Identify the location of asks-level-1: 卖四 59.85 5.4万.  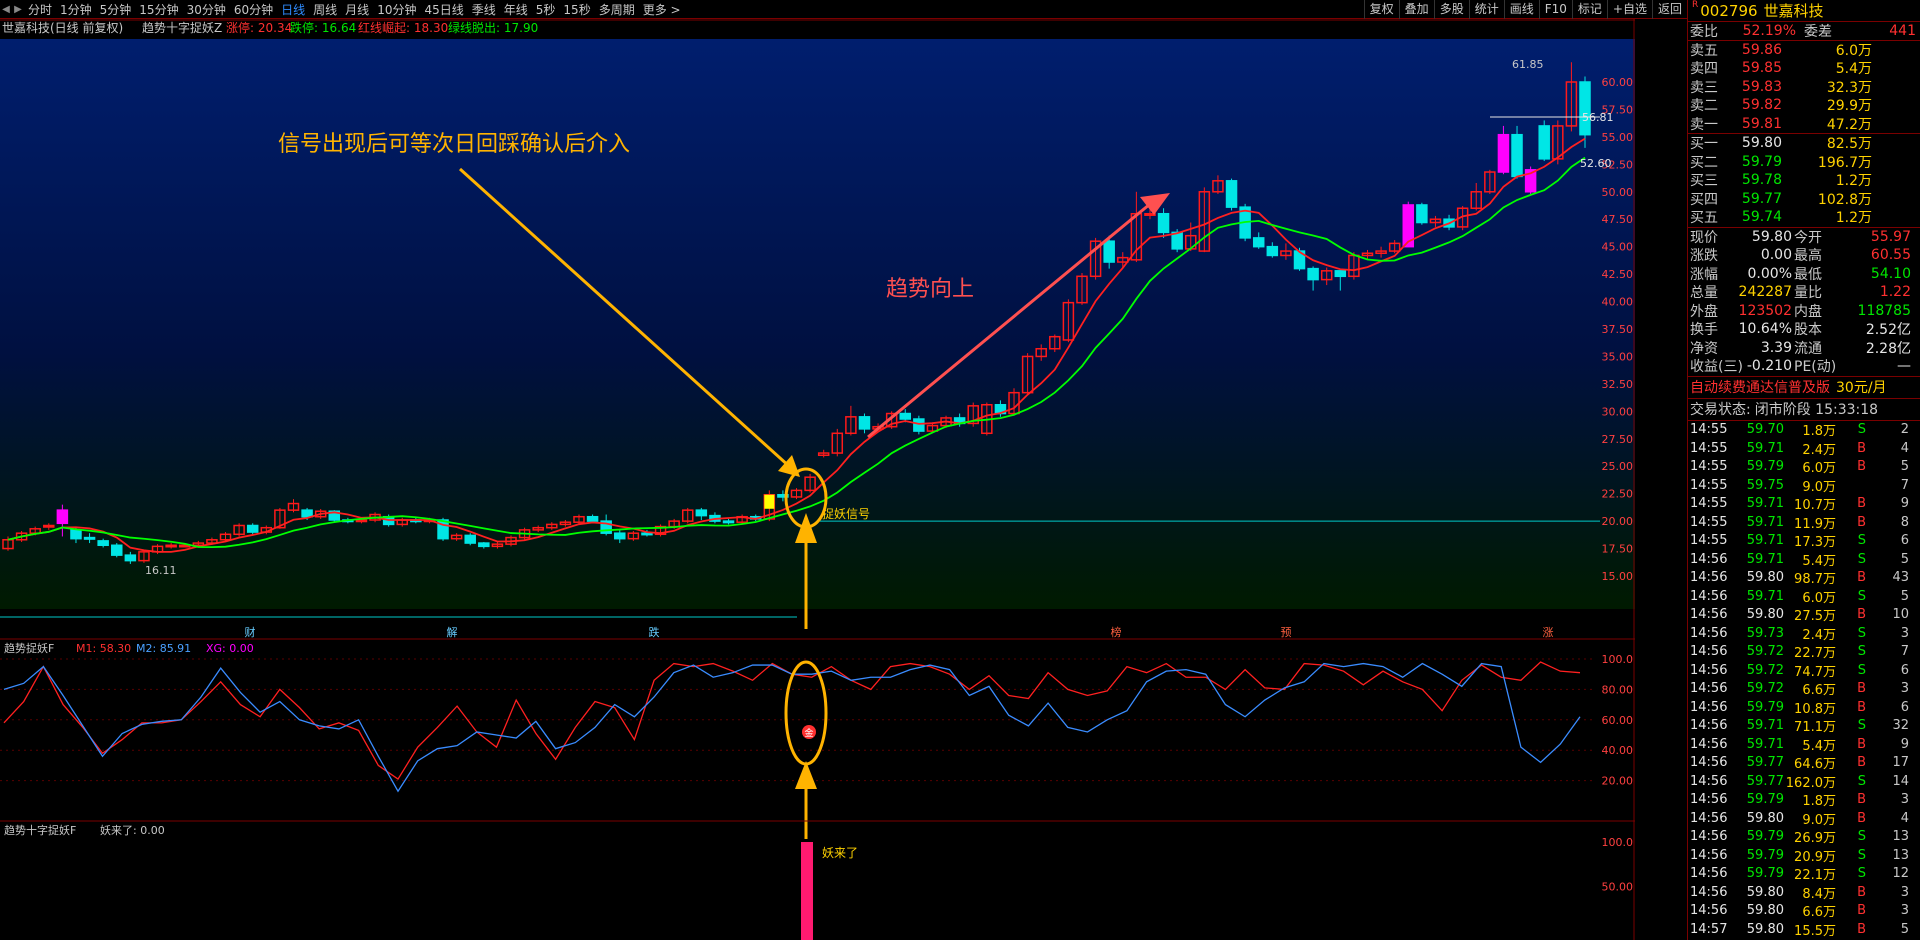
(1804, 68).